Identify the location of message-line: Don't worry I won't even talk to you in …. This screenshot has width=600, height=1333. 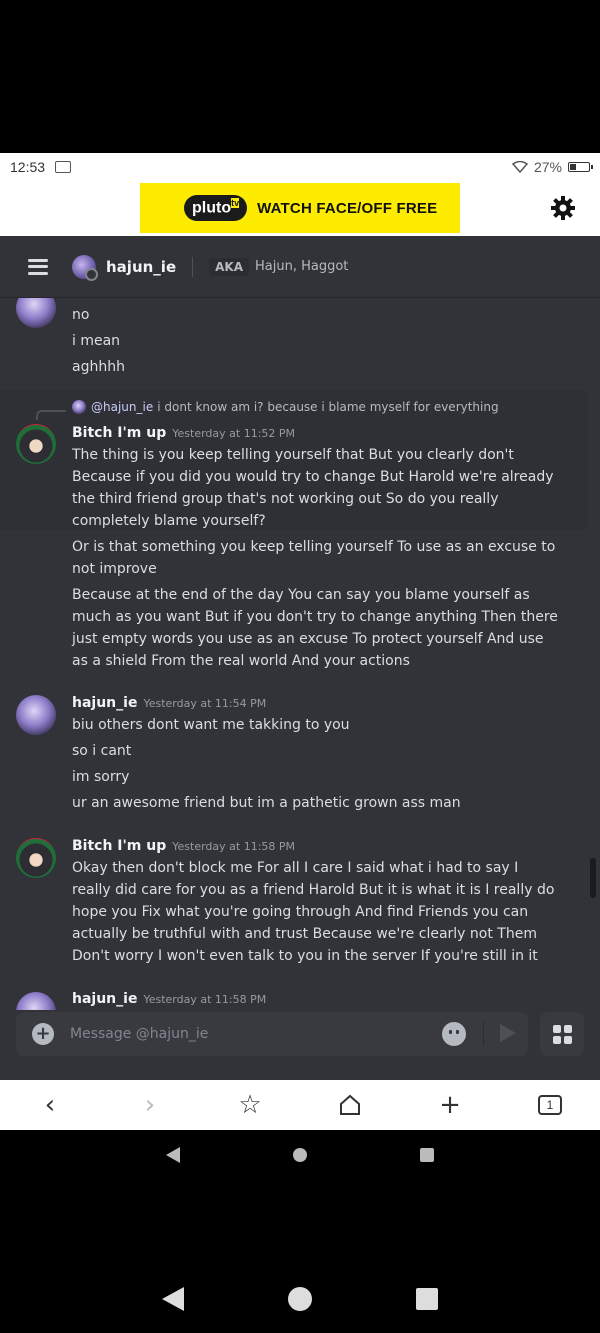
(305, 956).